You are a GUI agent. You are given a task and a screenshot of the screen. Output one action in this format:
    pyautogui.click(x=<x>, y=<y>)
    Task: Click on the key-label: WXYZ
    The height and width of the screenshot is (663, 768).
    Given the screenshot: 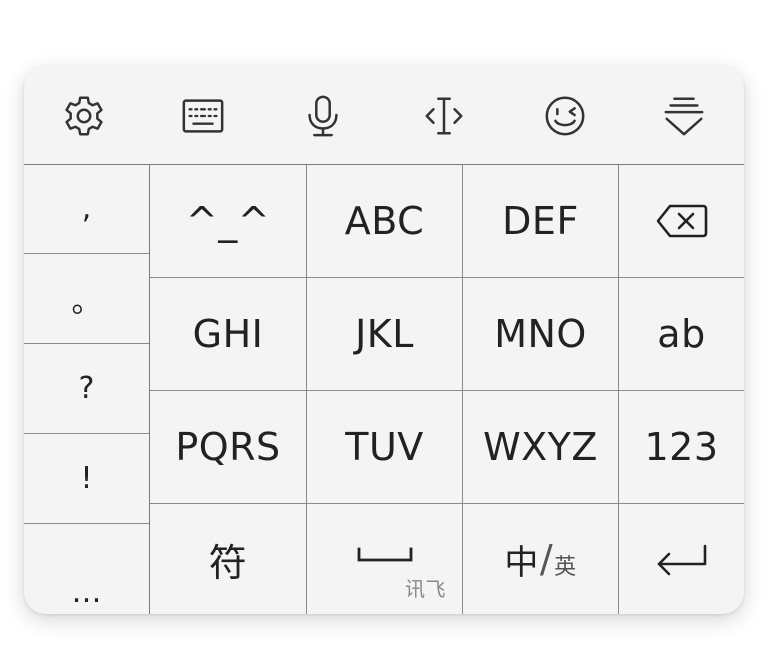 What is the action you would take?
    pyautogui.click(x=540, y=447)
    